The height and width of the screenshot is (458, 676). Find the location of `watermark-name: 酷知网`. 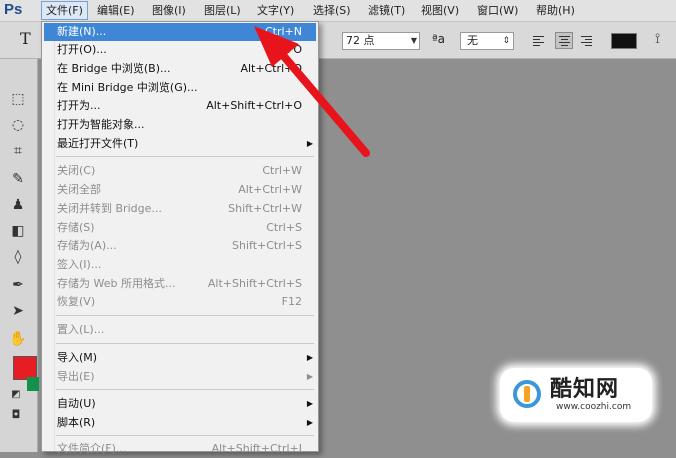

watermark-name: 酷知网 is located at coordinates (585, 389).